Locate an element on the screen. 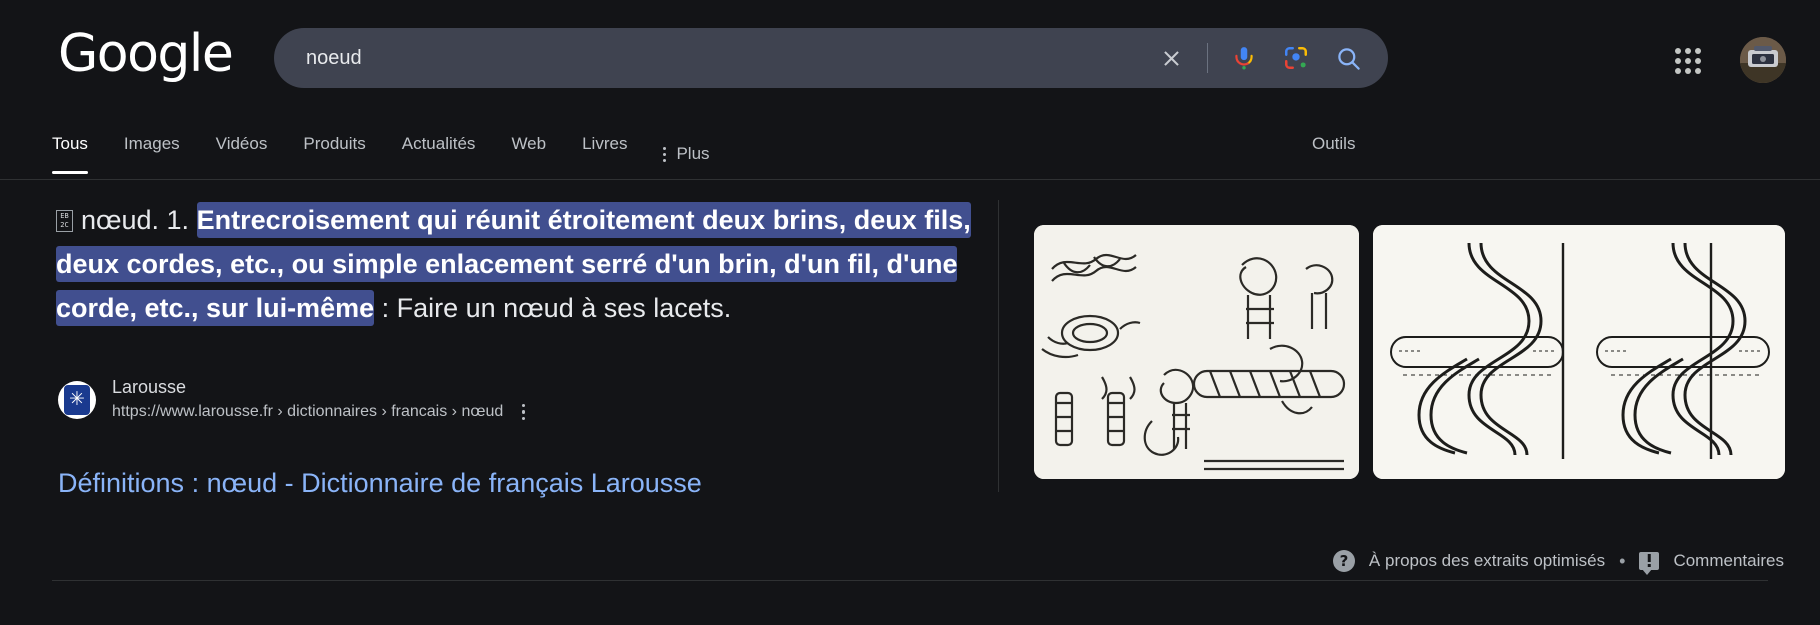  clear-search-button is located at coordinates (1171, 58).